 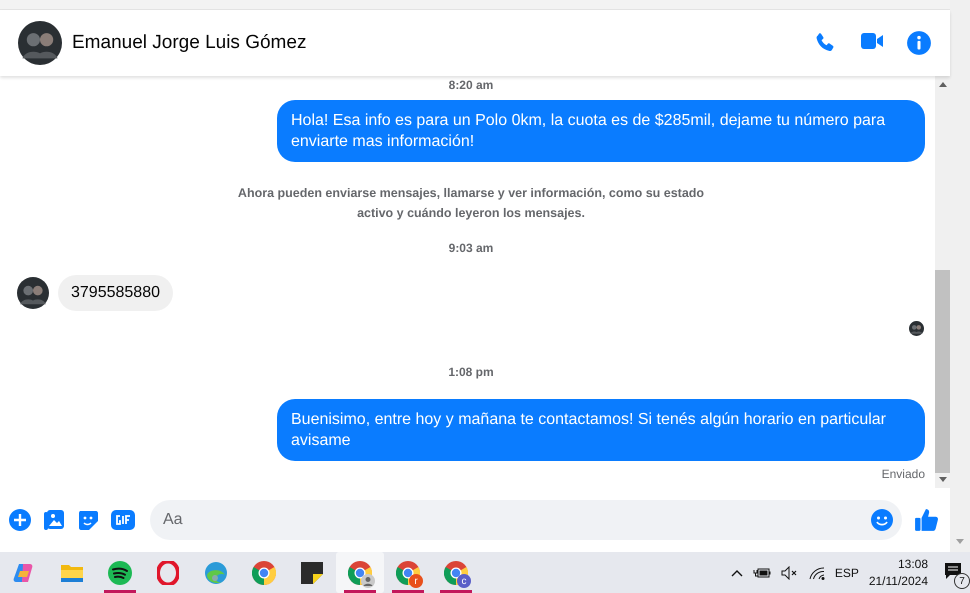 What do you see at coordinates (33, 293) in the screenshot?
I see `sender-avatar-icon` at bounding box center [33, 293].